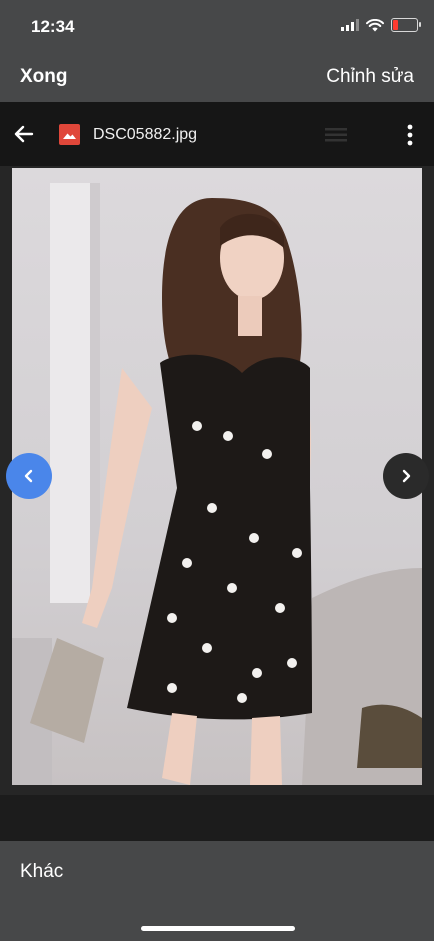 Image resolution: width=434 pixels, height=941 pixels. I want to click on thumbnail-strip, so click(217, 818).